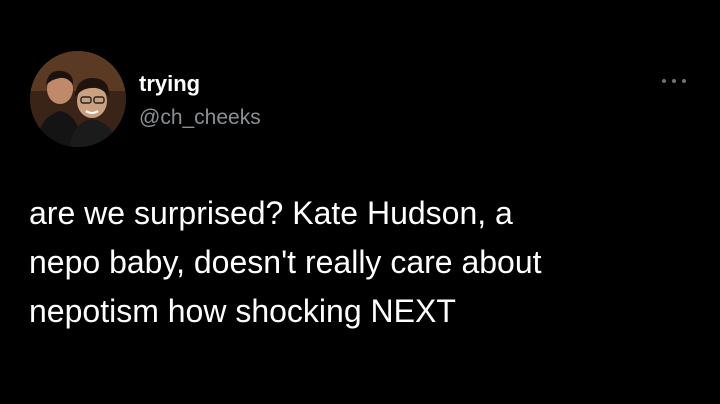 Image resolution: width=720 pixels, height=404 pixels. I want to click on avatar, so click(78, 99).